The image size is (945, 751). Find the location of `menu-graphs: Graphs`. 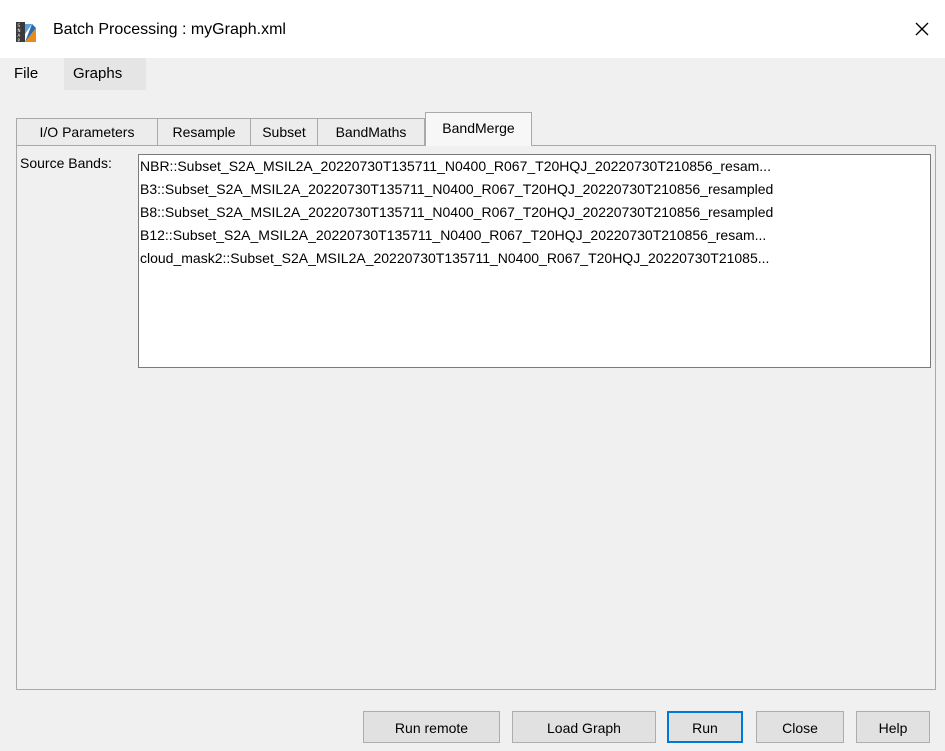

menu-graphs: Graphs is located at coordinates (97, 73).